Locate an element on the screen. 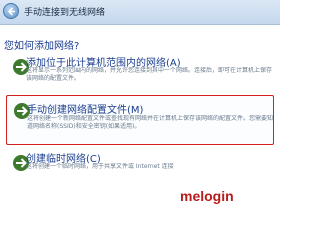 This screenshot has width=320, height=240. back-button is located at coordinates (11, 11).